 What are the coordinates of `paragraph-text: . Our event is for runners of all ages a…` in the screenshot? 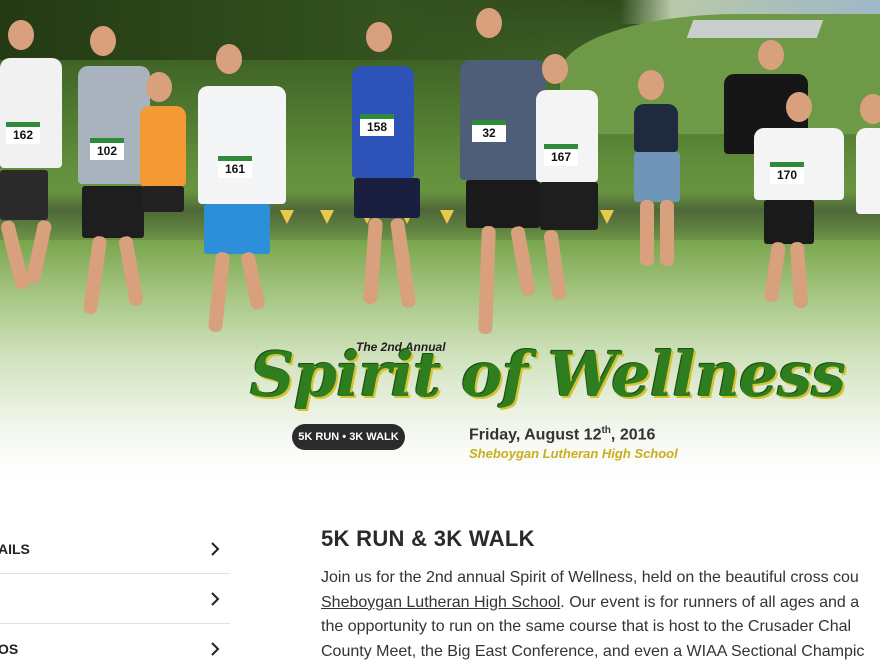 It's located at (710, 602).